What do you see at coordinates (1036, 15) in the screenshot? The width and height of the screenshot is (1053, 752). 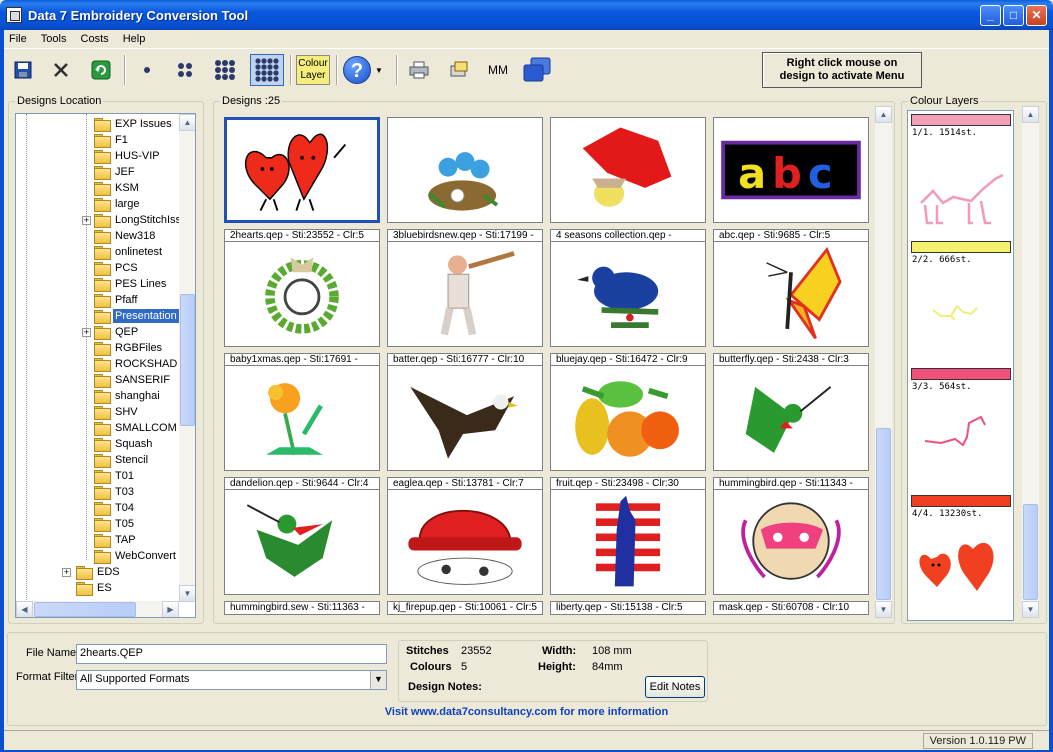 I see `close-button: ✕` at bounding box center [1036, 15].